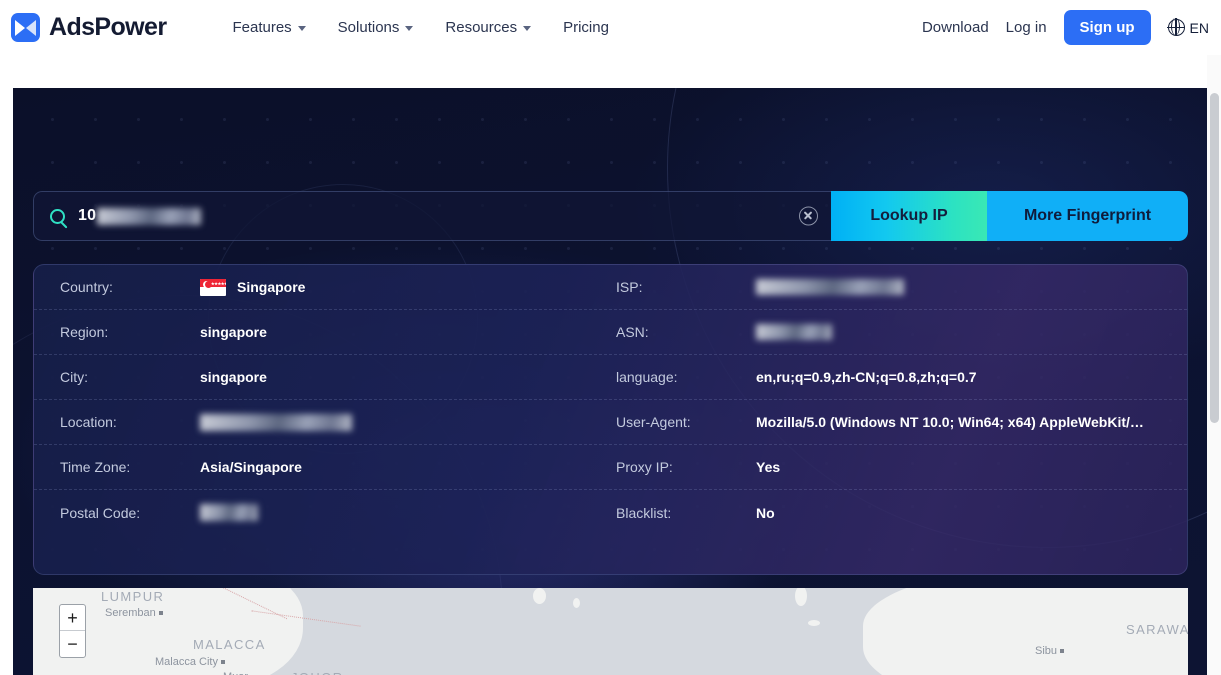 This screenshot has height=675, width=1221. Describe the element at coordinates (72, 644) in the screenshot. I see `map-zoom-out-button: −` at that location.